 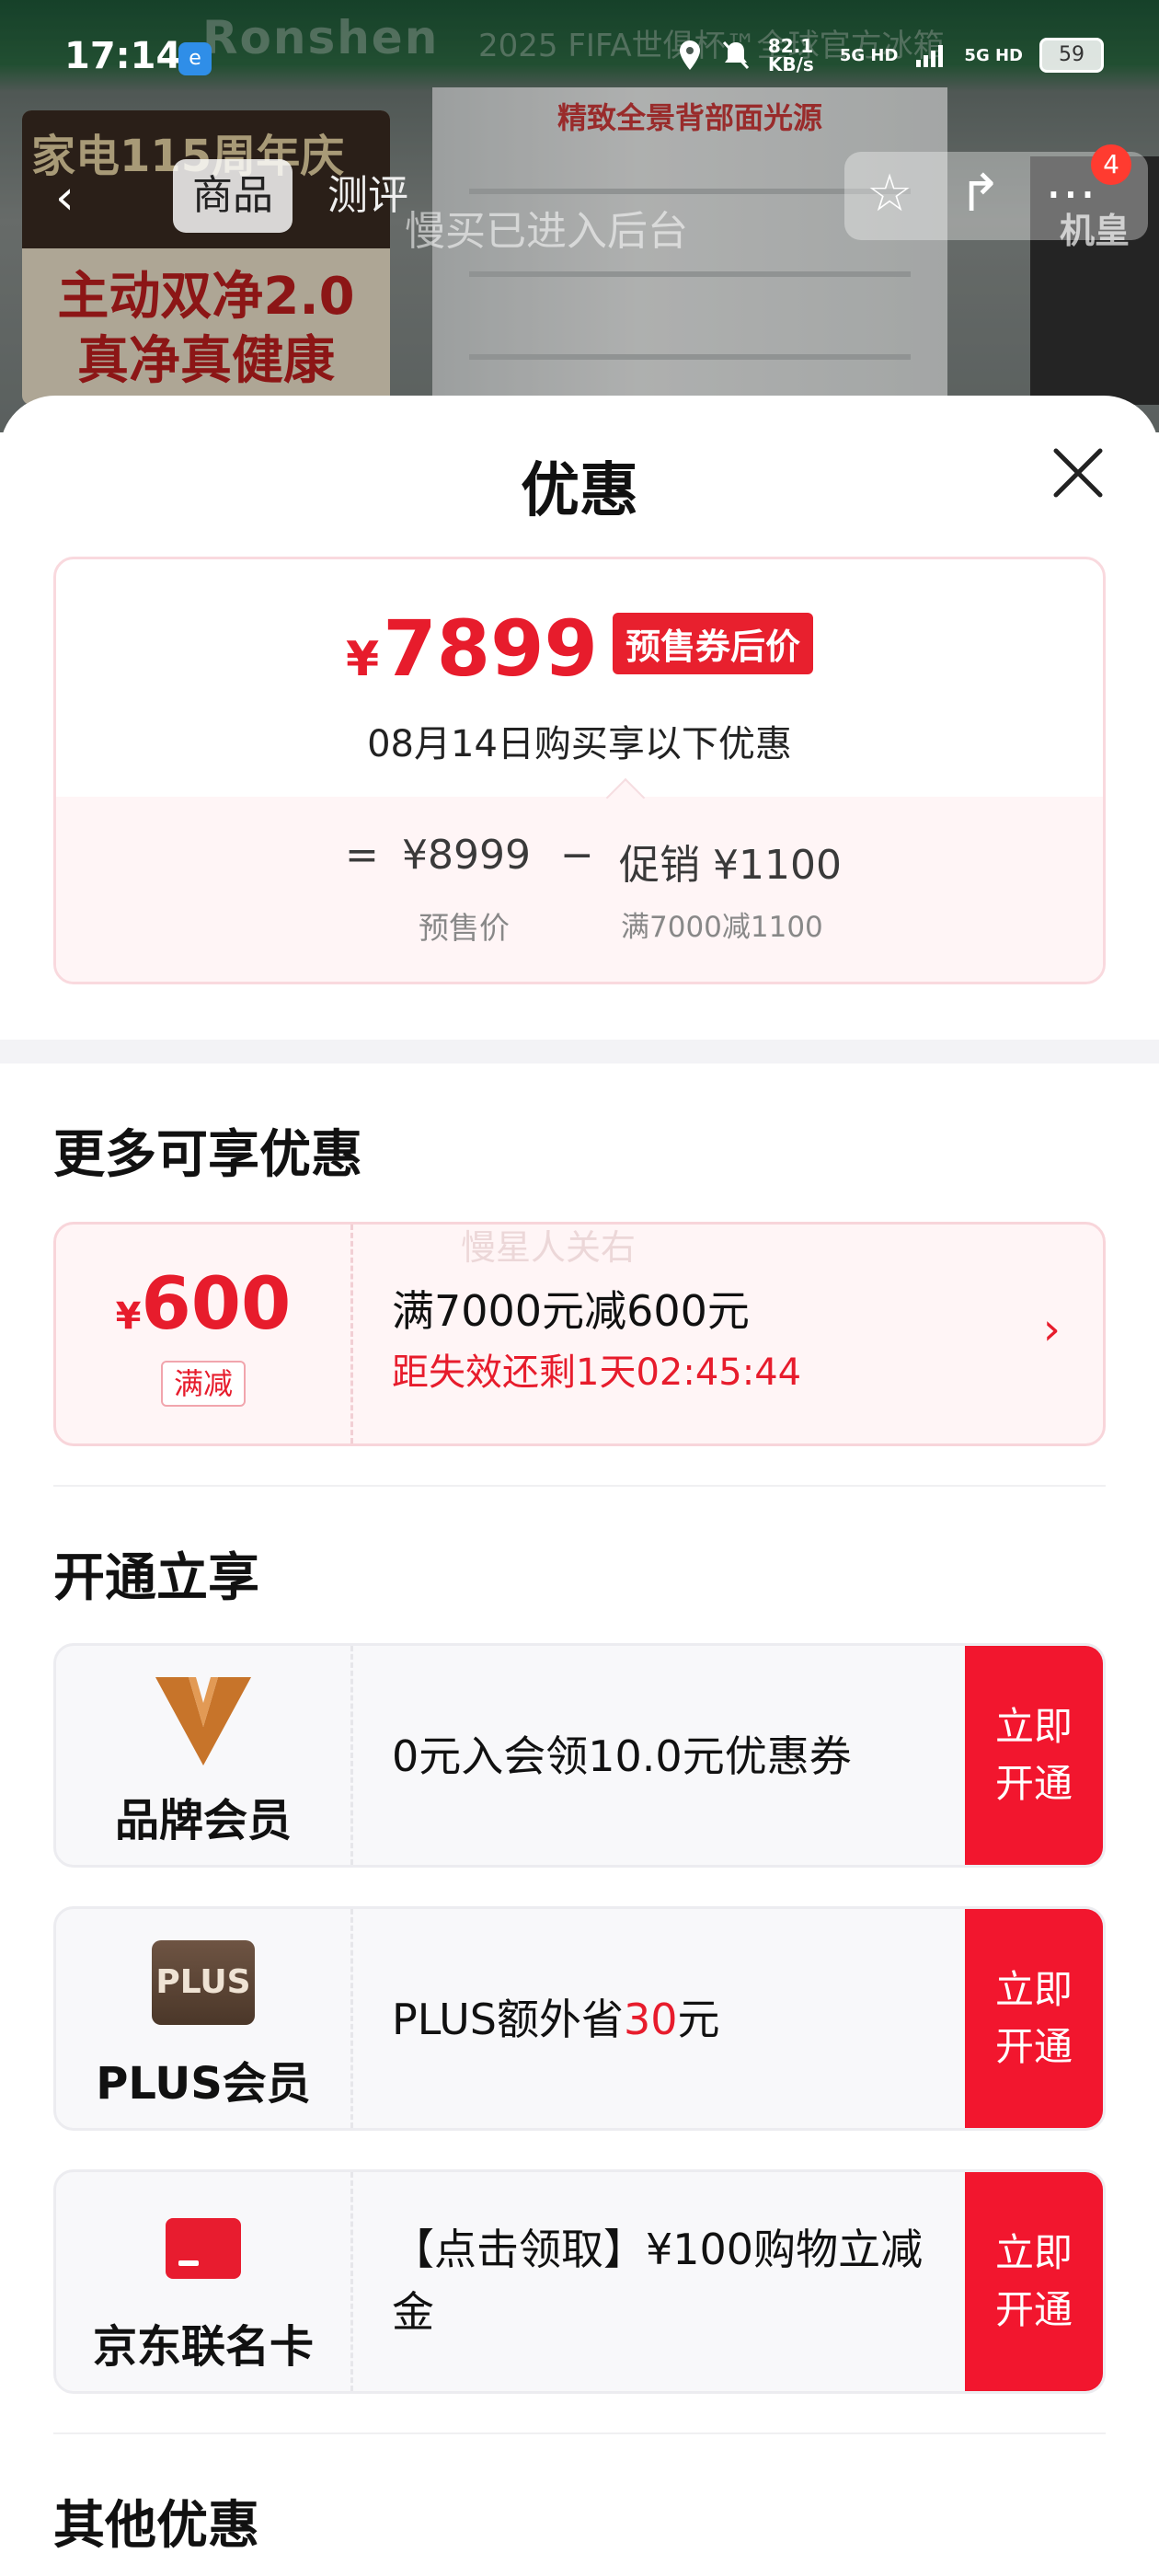 What do you see at coordinates (579, 889) in the screenshot?
I see `price-breakdown: = ¥8999 − 促销 ¥1100 预售价 满7000减1100` at bounding box center [579, 889].